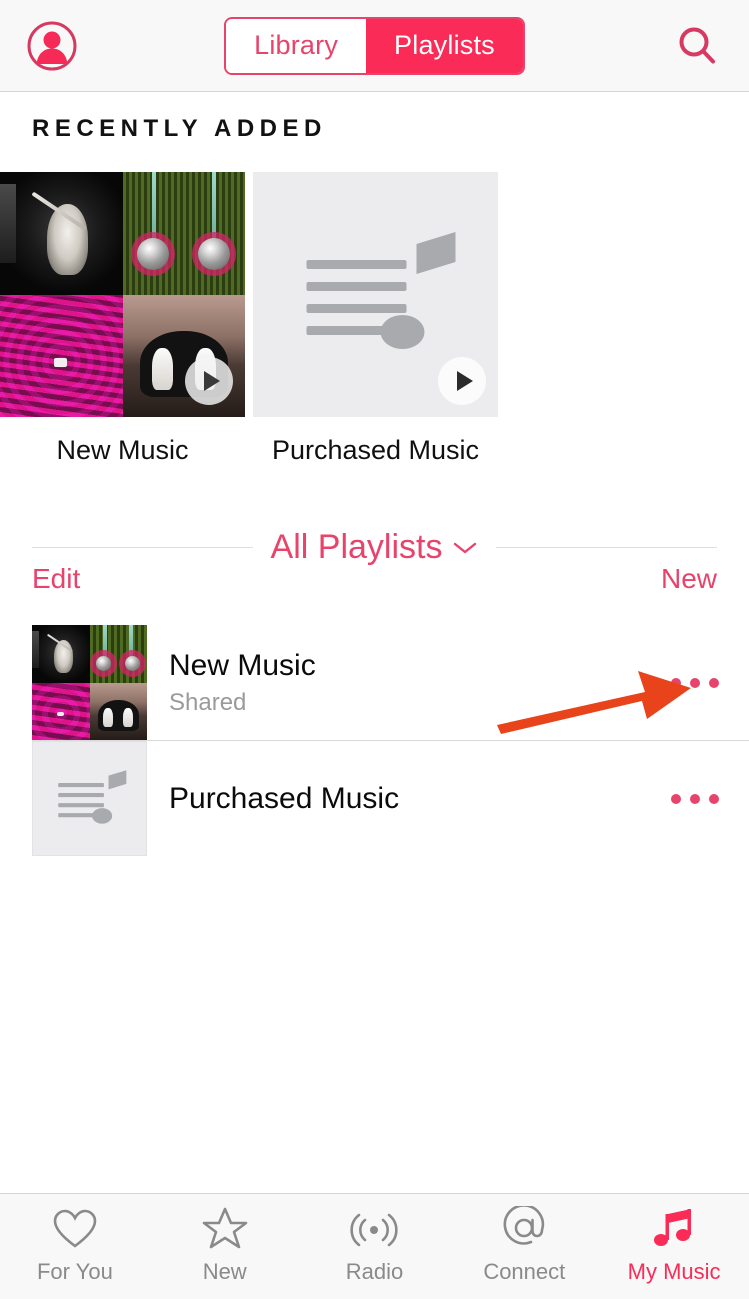 The image size is (749, 1299). I want to click on tab-label: Connect, so click(524, 1271).